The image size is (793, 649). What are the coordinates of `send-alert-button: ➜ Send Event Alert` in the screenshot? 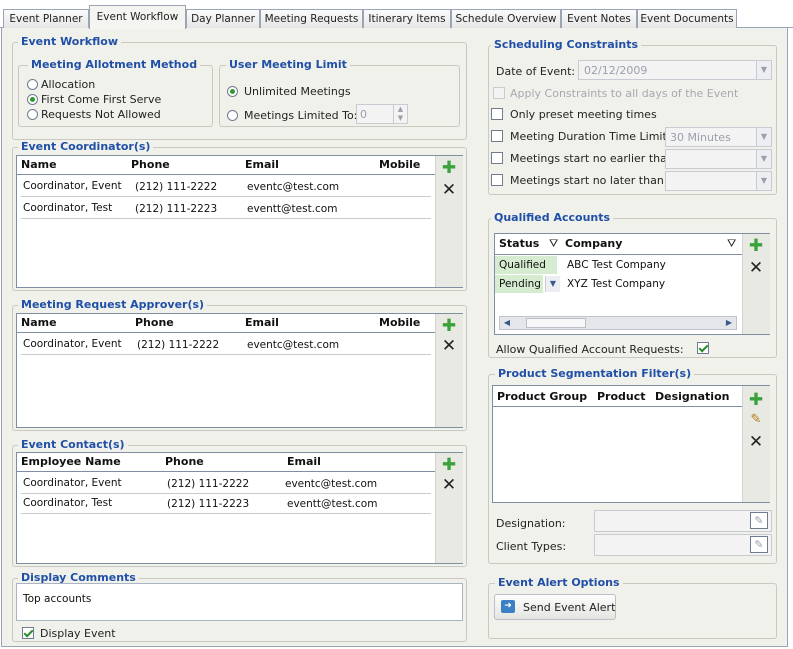 It's located at (555, 607).